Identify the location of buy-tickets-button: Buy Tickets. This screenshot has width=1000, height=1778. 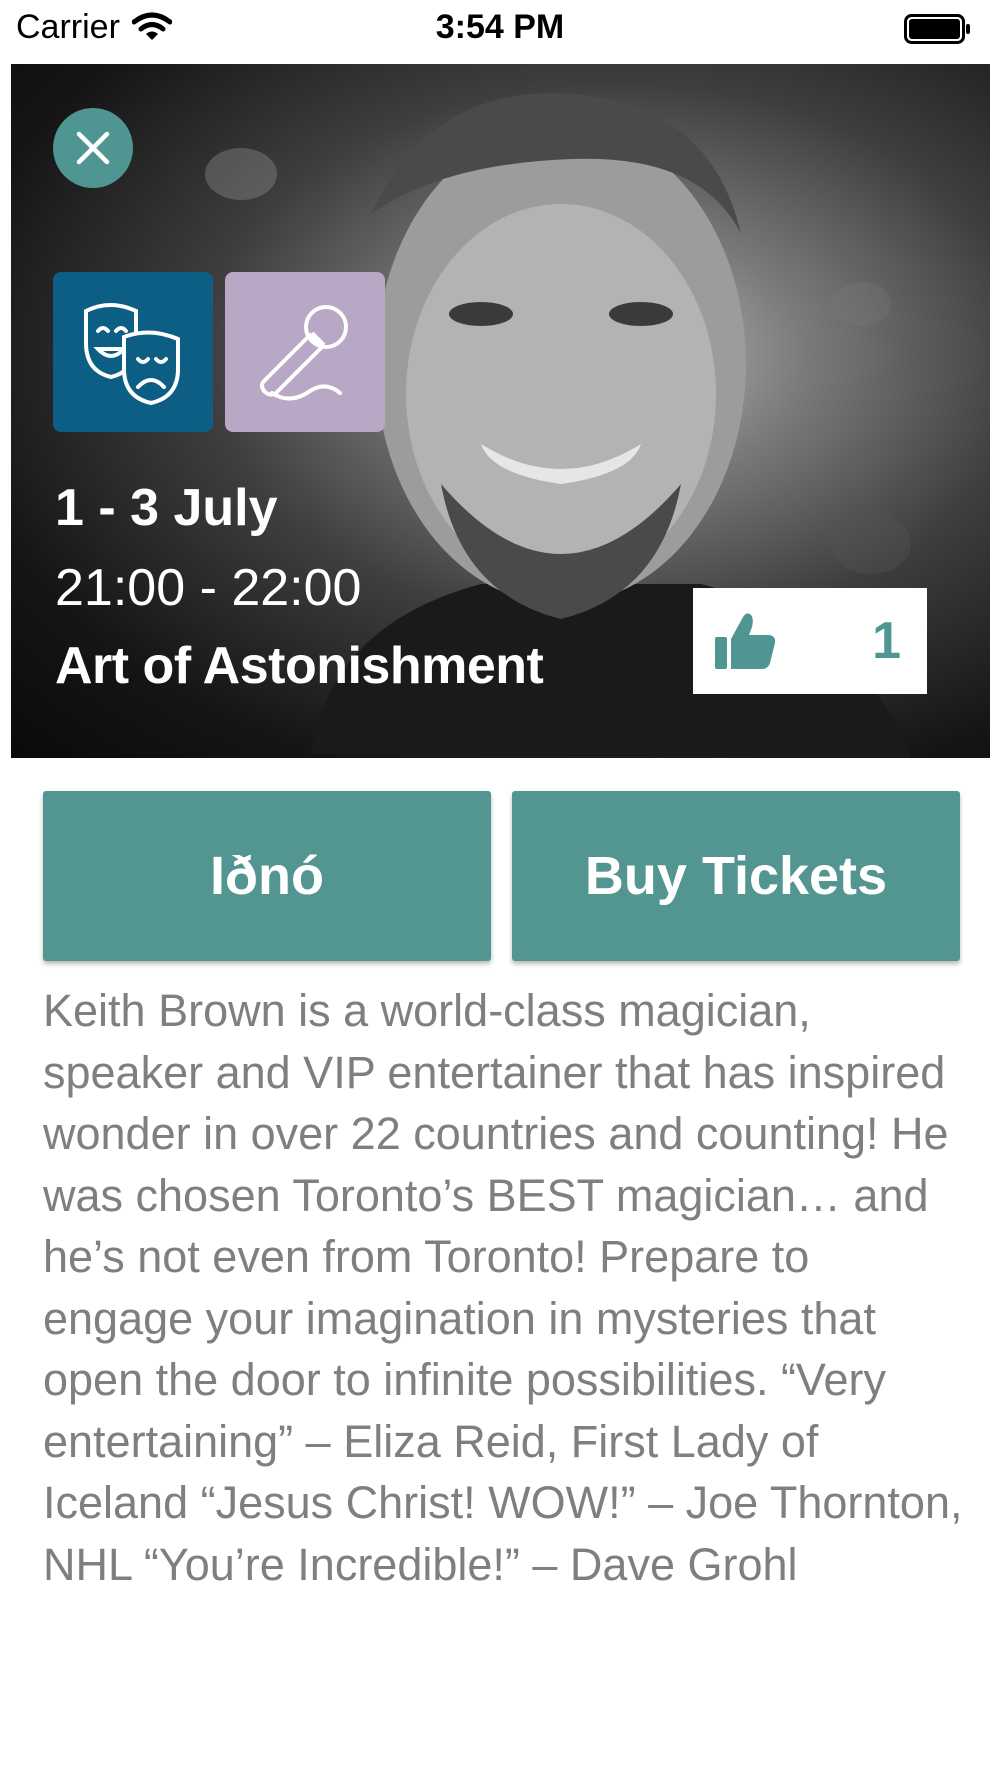
(736, 876).